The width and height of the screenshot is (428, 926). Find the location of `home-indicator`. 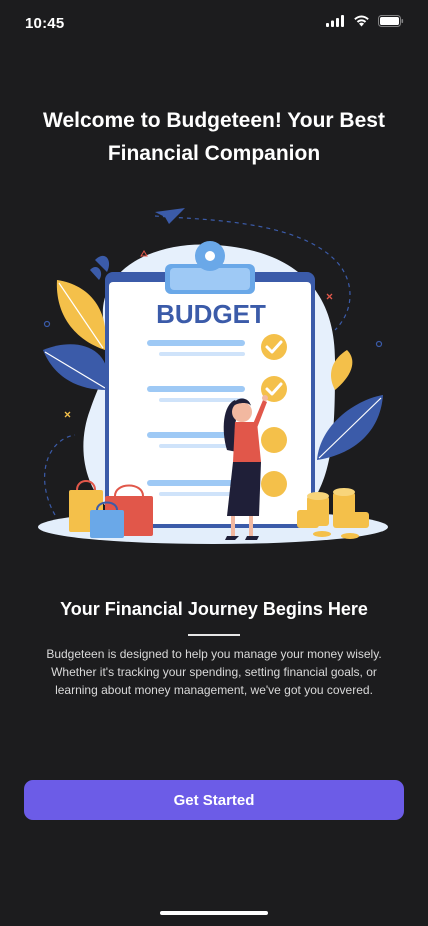

home-indicator is located at coordinates (214, 913).